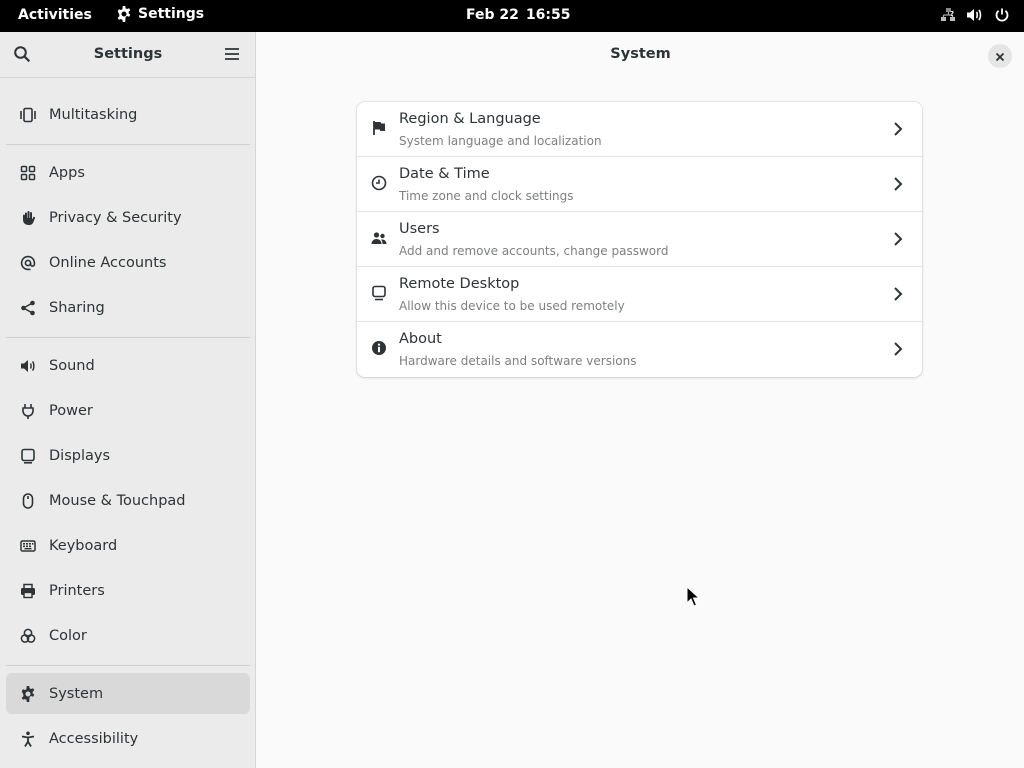 The height and width of the screenshot is (768, 1024). I want to click on sidebar-item-label: Displays, so click(80, 455).